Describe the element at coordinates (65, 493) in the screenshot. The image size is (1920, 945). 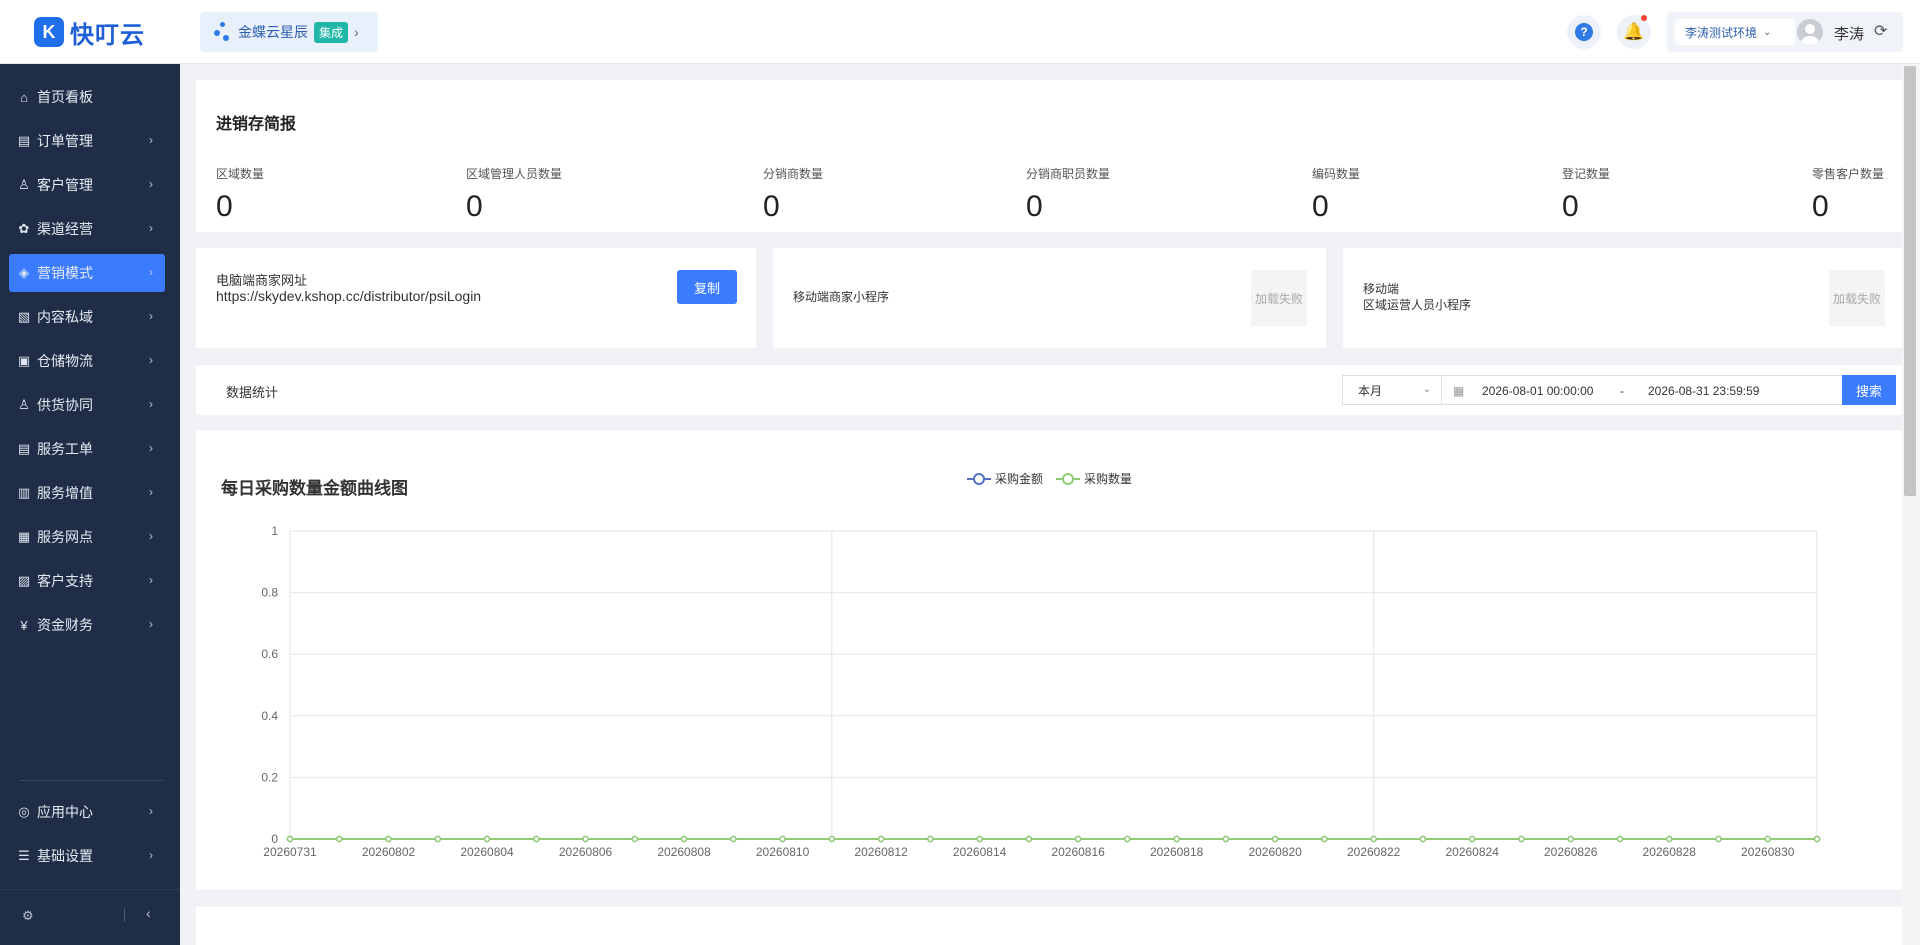
I see `sidebar-item-label: 服务增值` at that location.